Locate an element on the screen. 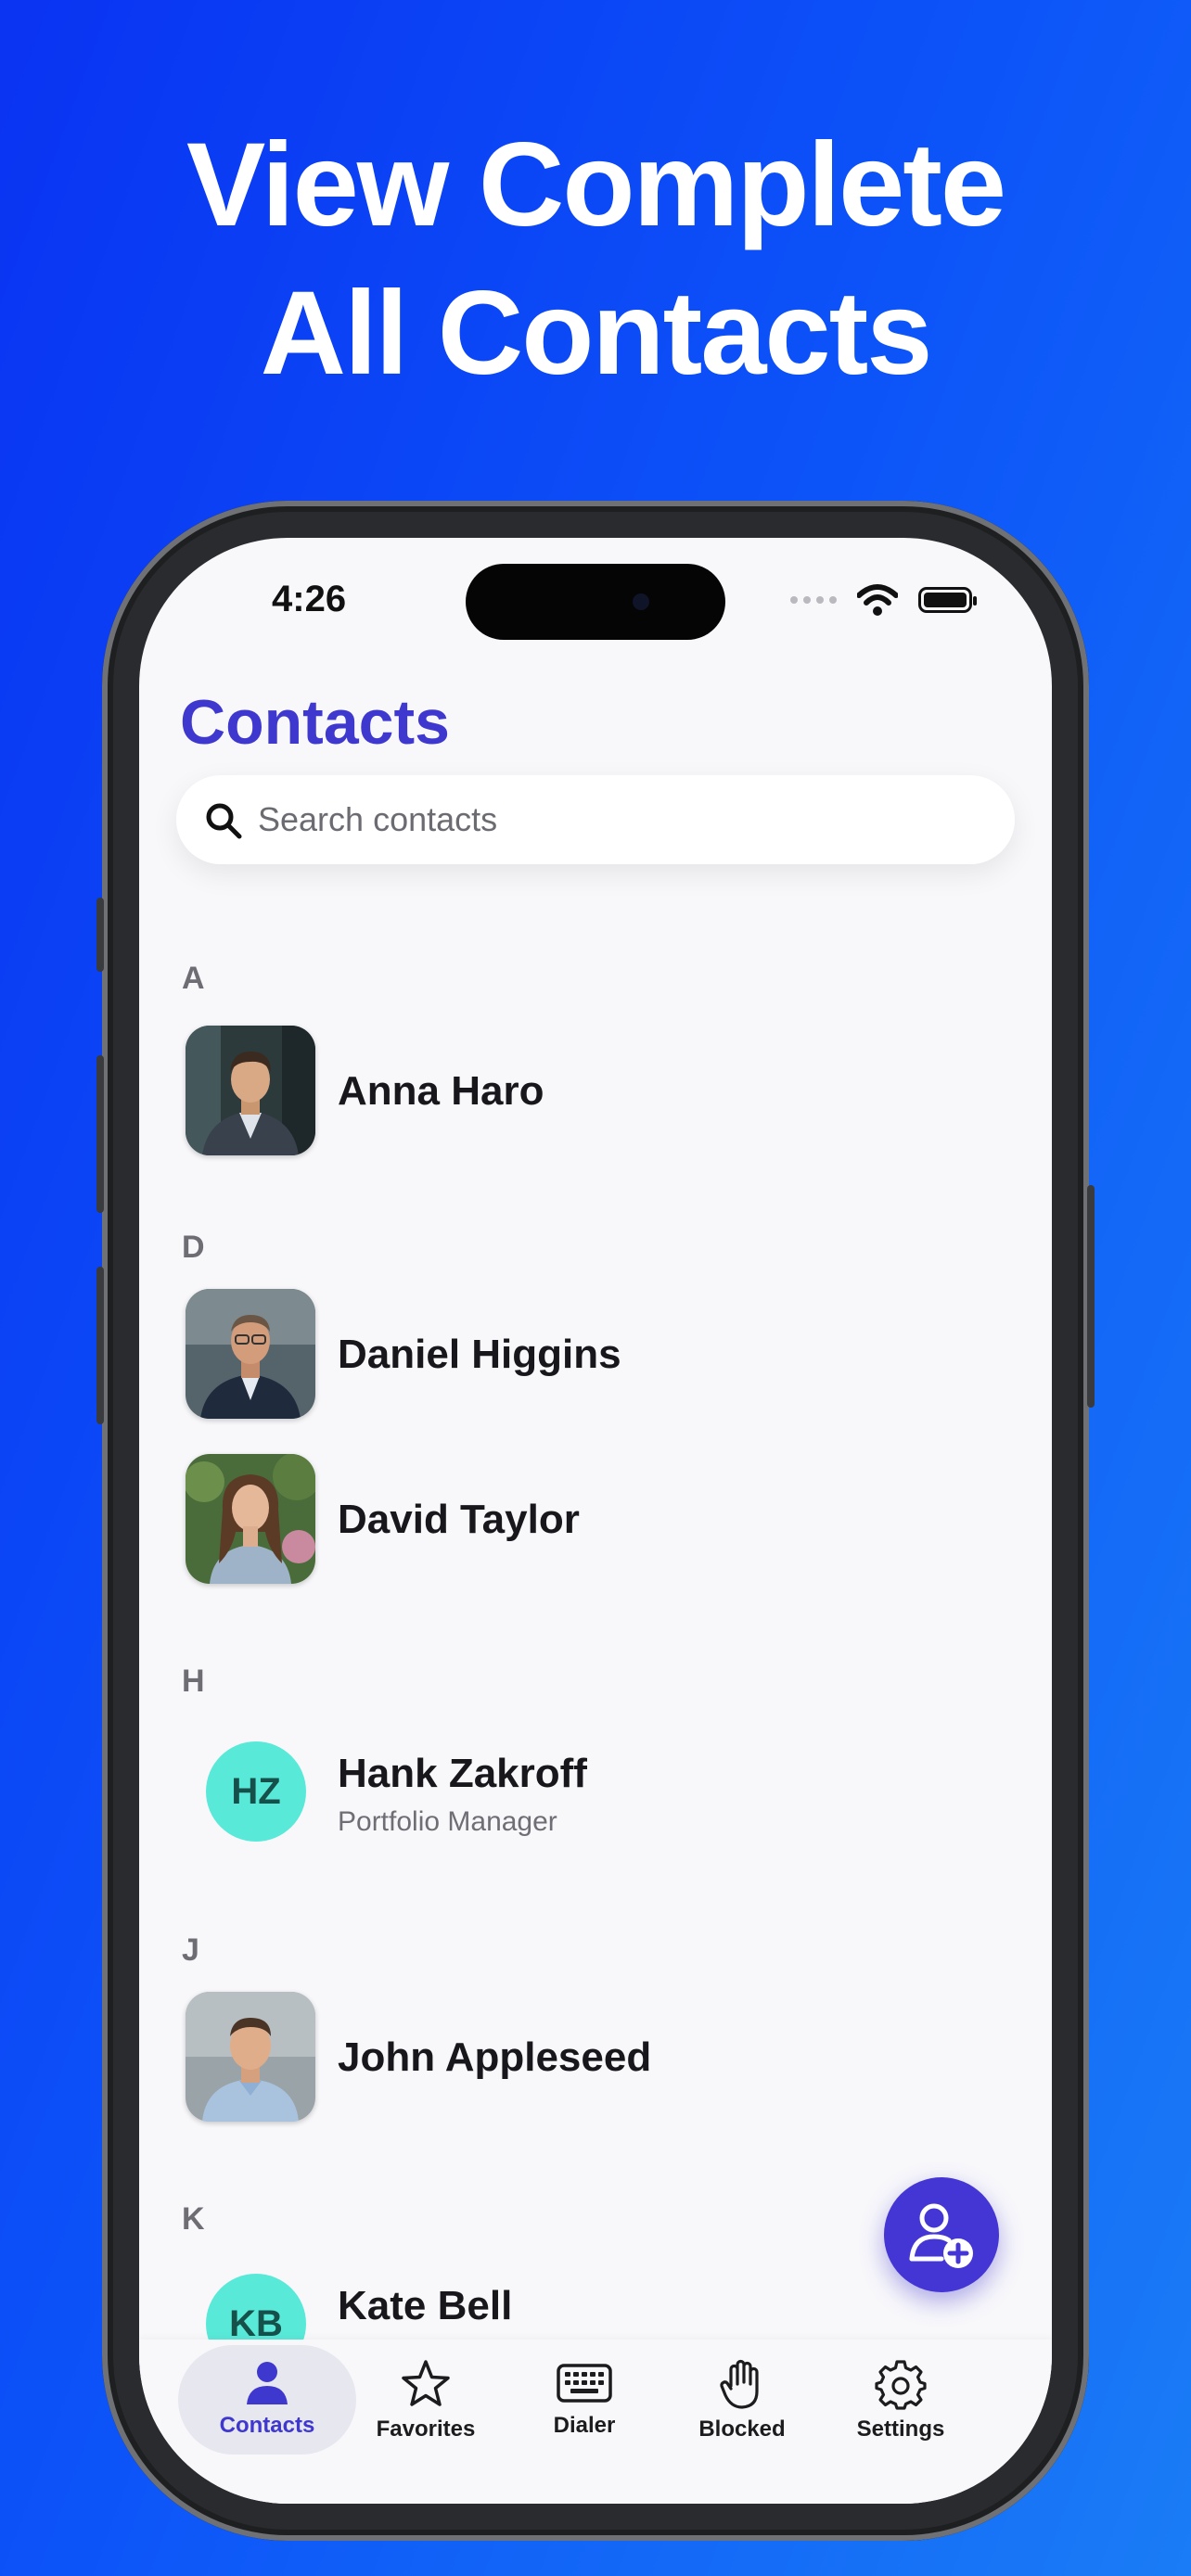  contact-name: Anna Haro is located at coordinates (441, 1091).